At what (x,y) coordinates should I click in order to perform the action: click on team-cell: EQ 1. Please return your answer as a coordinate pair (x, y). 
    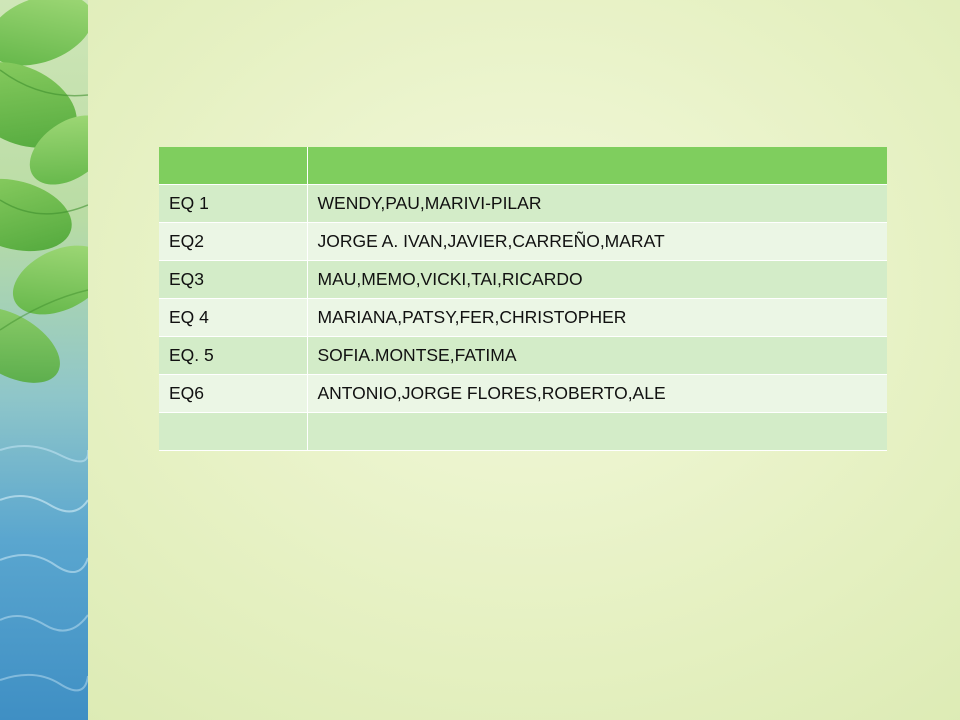
    Looking at the image, I should click on (233, 203).